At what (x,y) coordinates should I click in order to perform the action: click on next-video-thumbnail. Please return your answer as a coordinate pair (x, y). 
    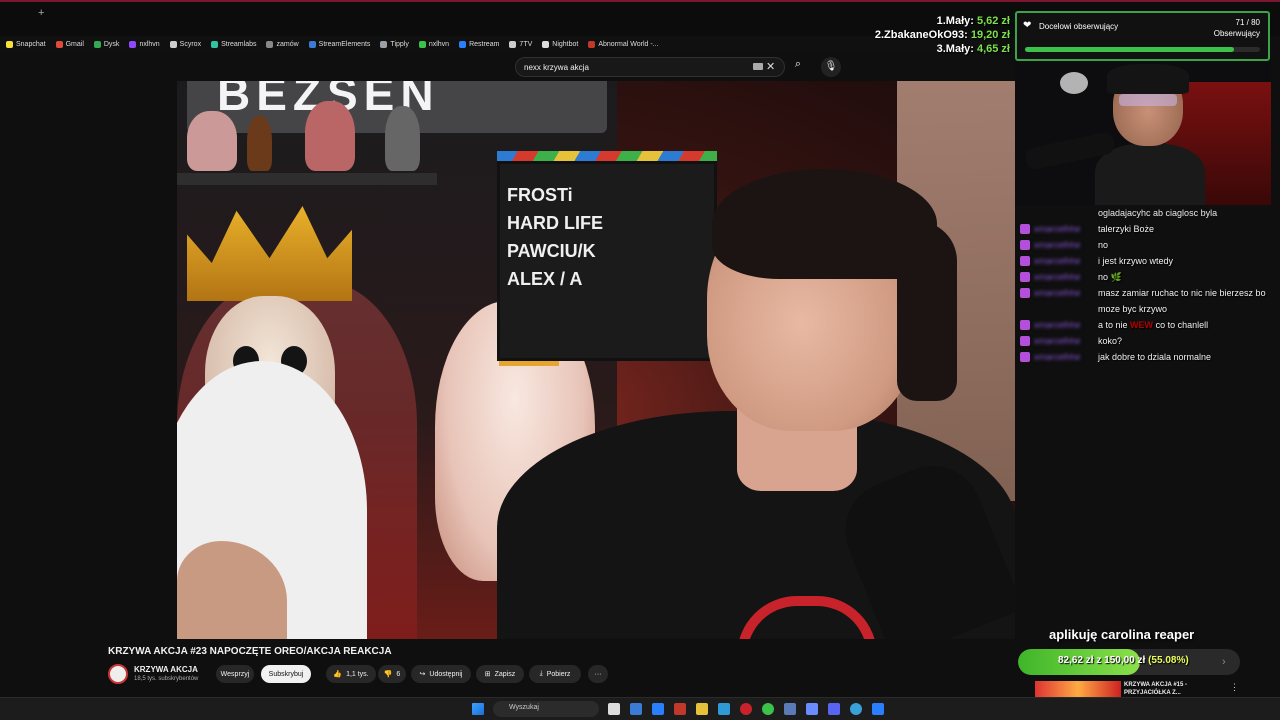
    Looking at the image, I should click on (1078, 689).